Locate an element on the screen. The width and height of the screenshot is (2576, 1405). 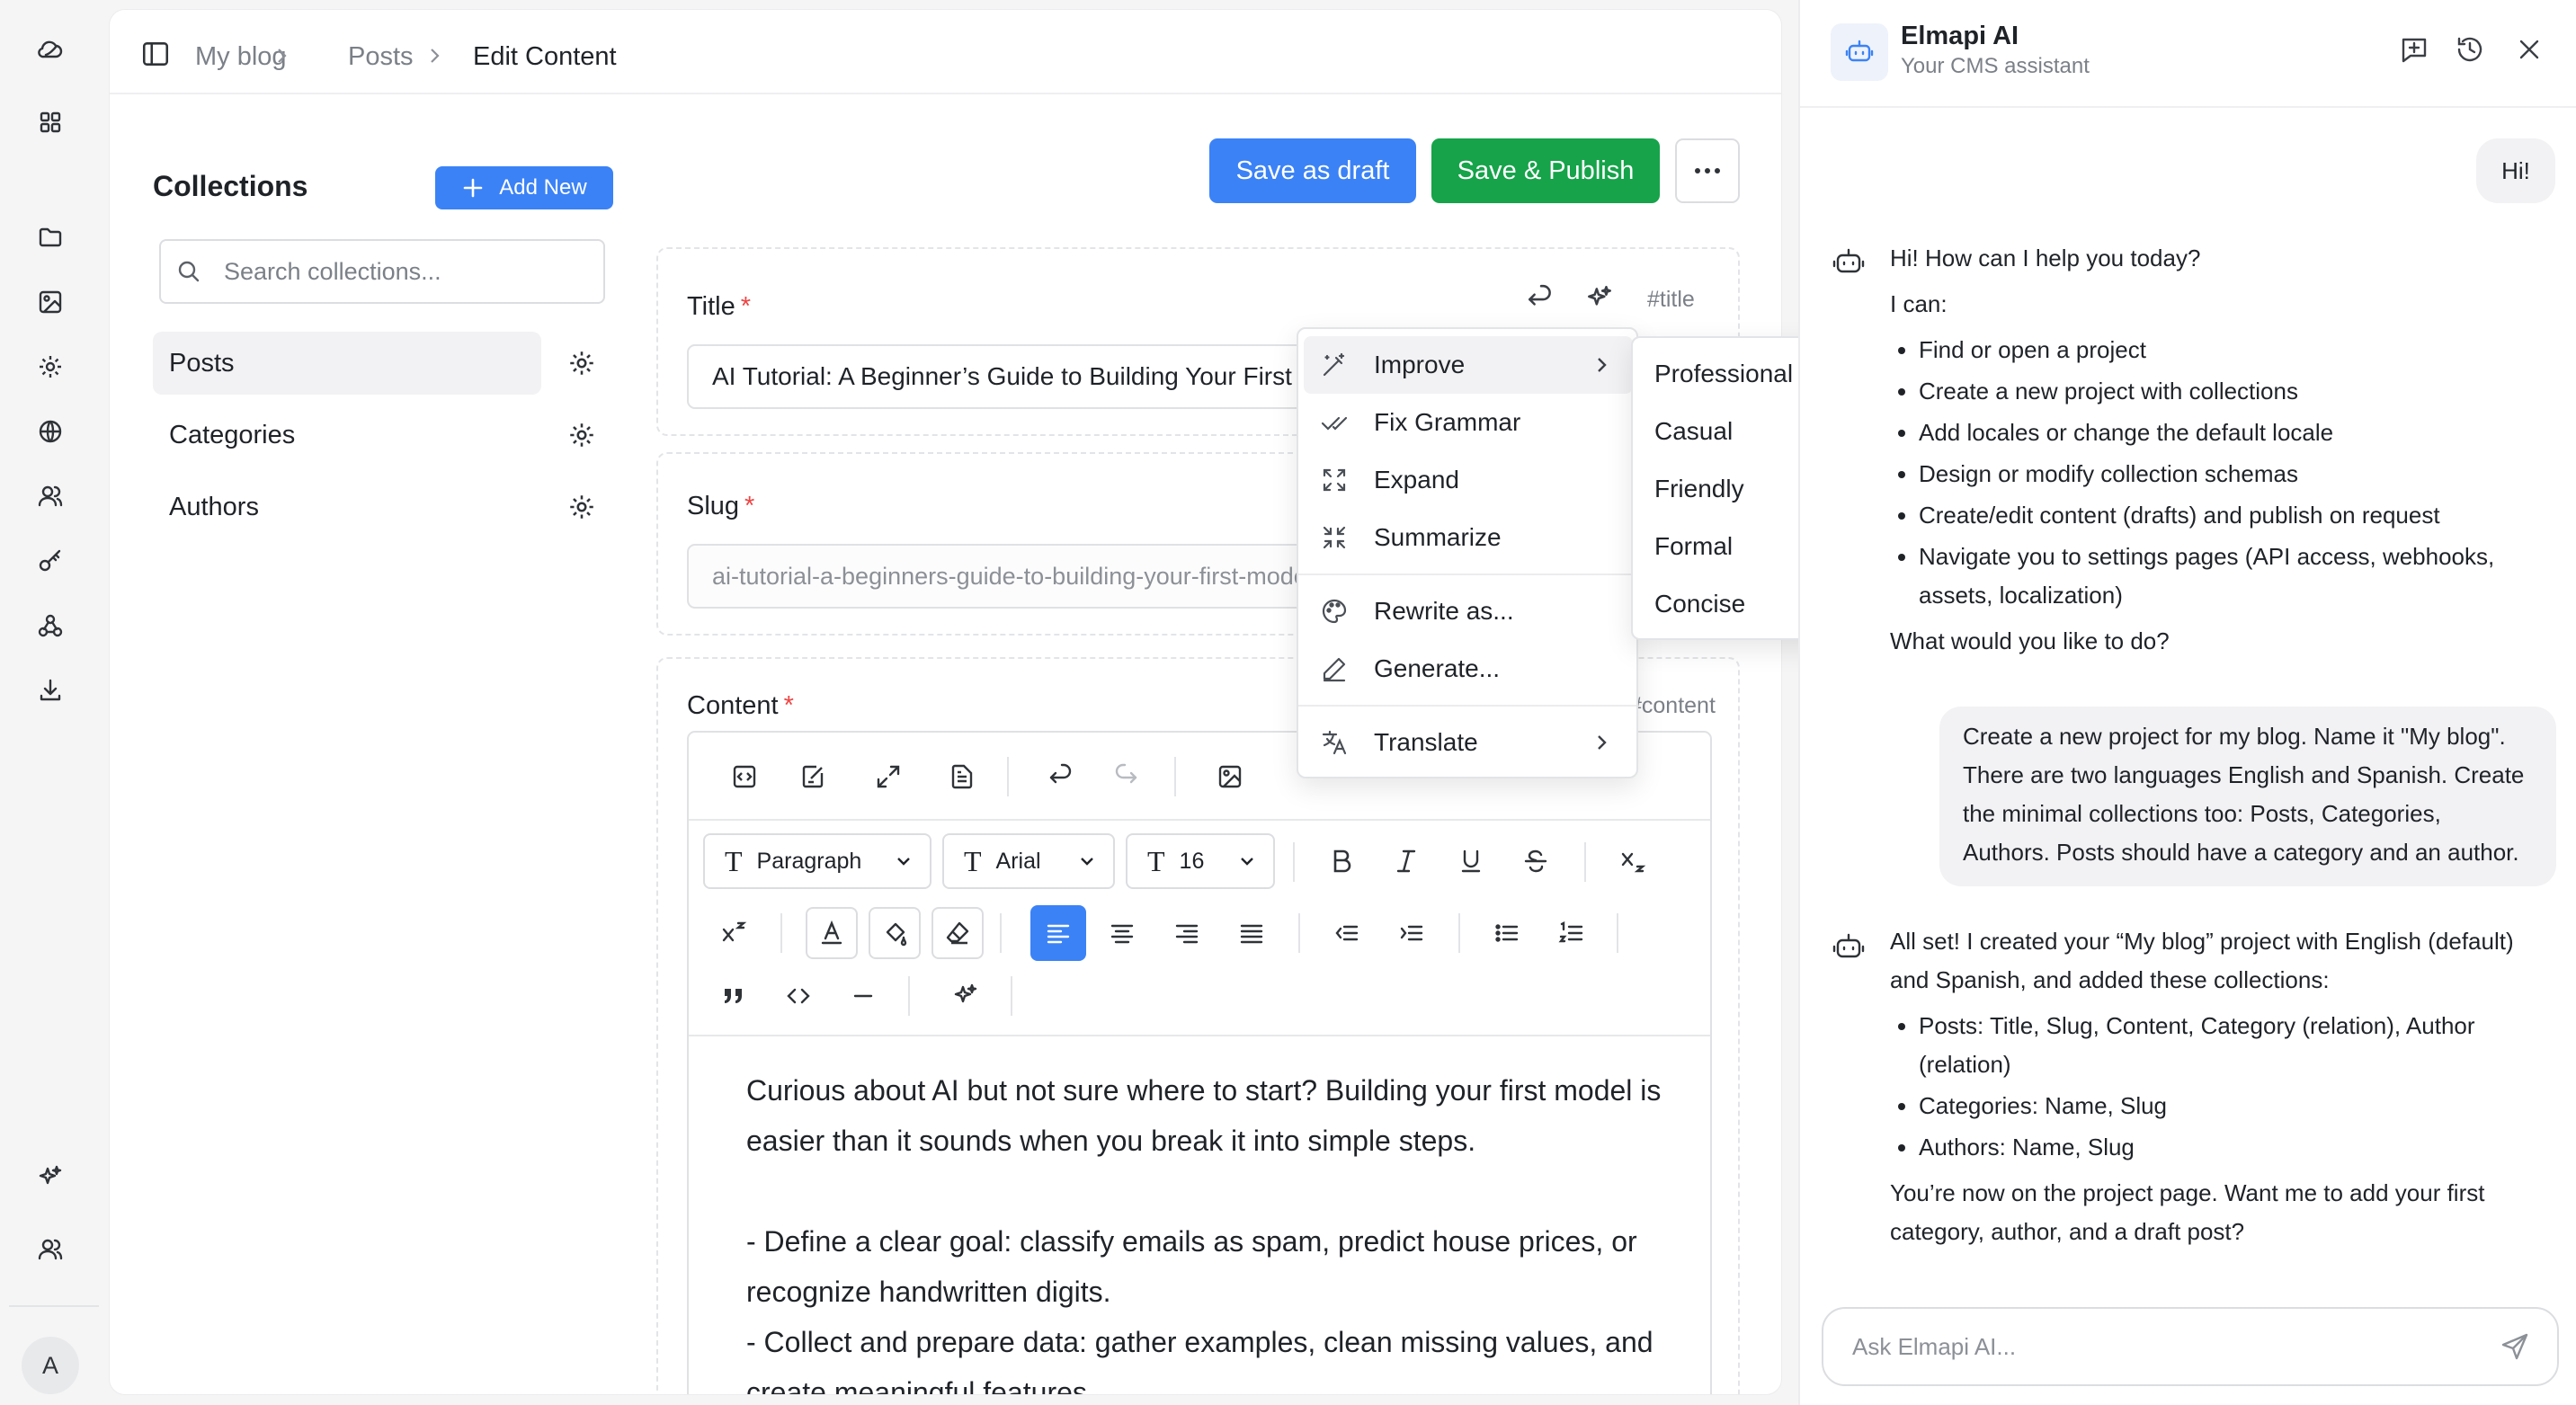
fullscreen-icon is located at coordinates (888, 777).